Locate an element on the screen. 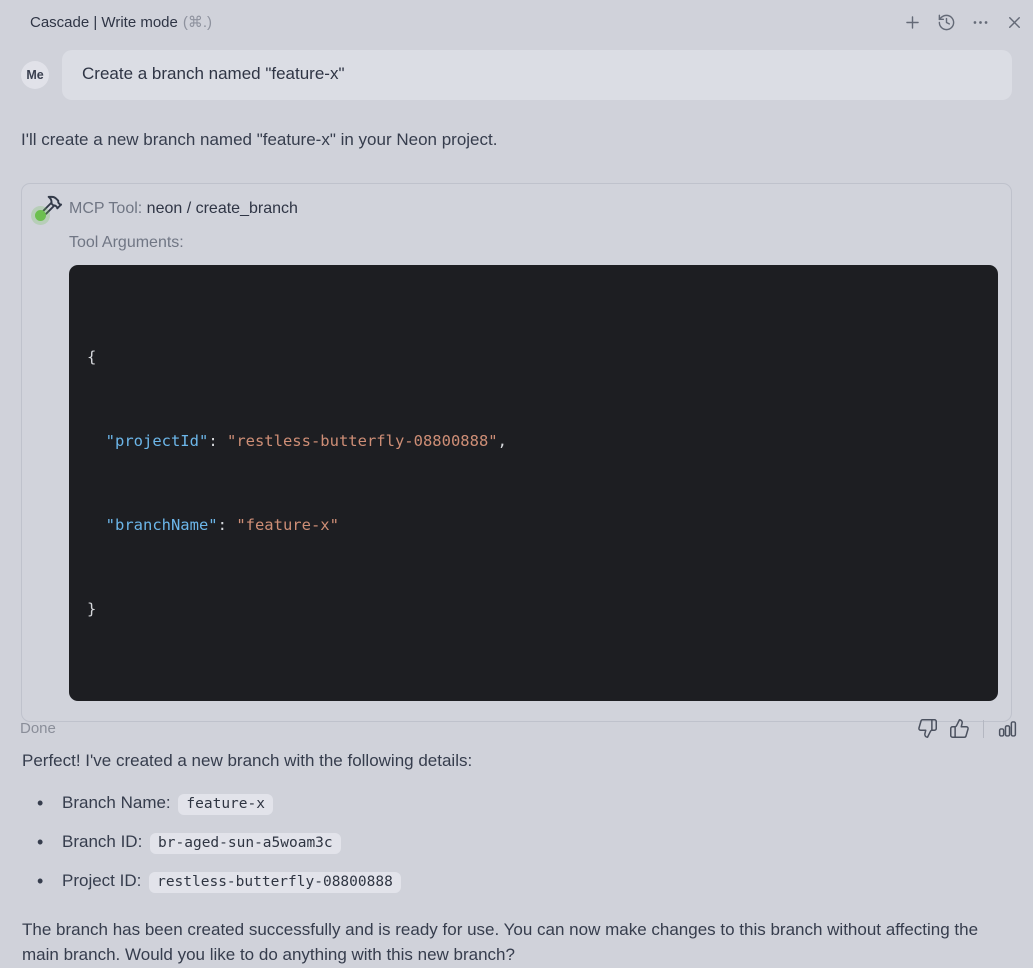 This screenshot has height=968, width=1033. list-item-branch-id: Branch ID: br-aged-sun-a5woam3c is located at coordinates (516, 842).